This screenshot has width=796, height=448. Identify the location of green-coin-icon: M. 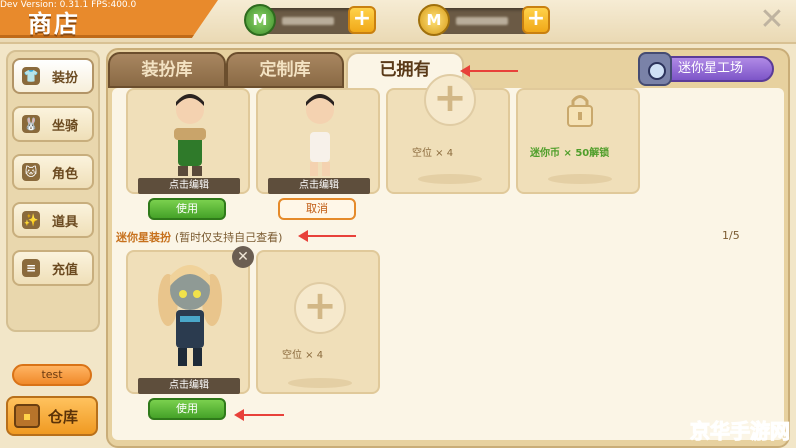
(260, 20).